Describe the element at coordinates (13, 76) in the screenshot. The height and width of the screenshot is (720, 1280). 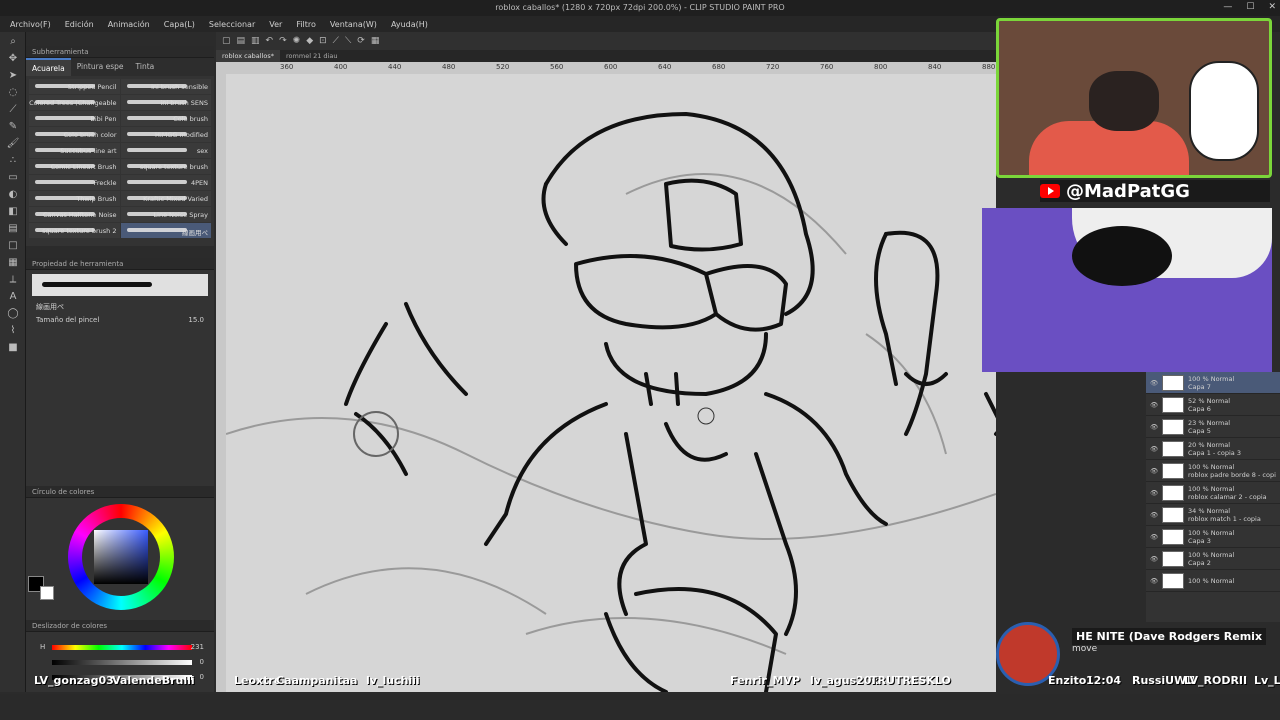
I see `operation-icon: ➤` at that location.